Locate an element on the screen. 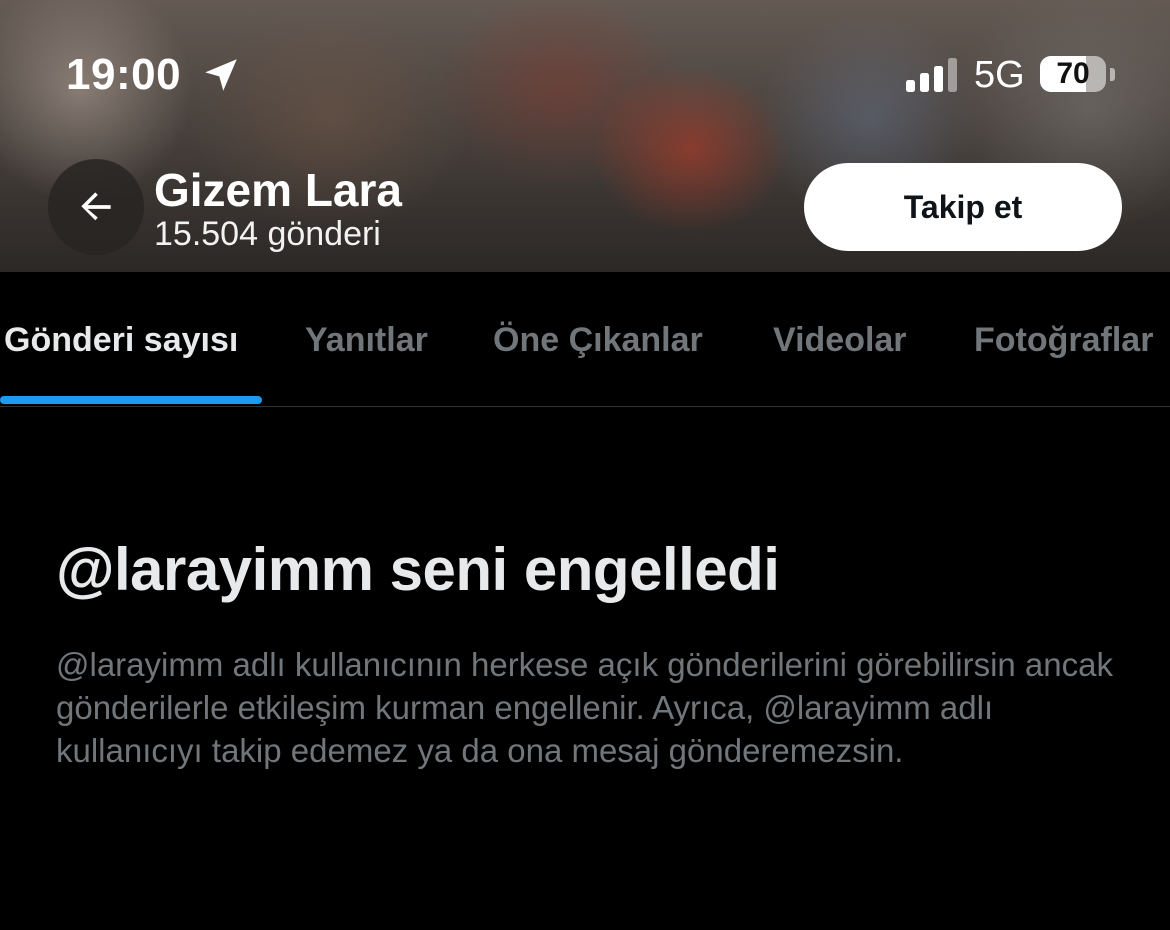 This screenshot has height=930, width=1170. tab-label: Gönderi sayısı is located at coordinates (121, 340).